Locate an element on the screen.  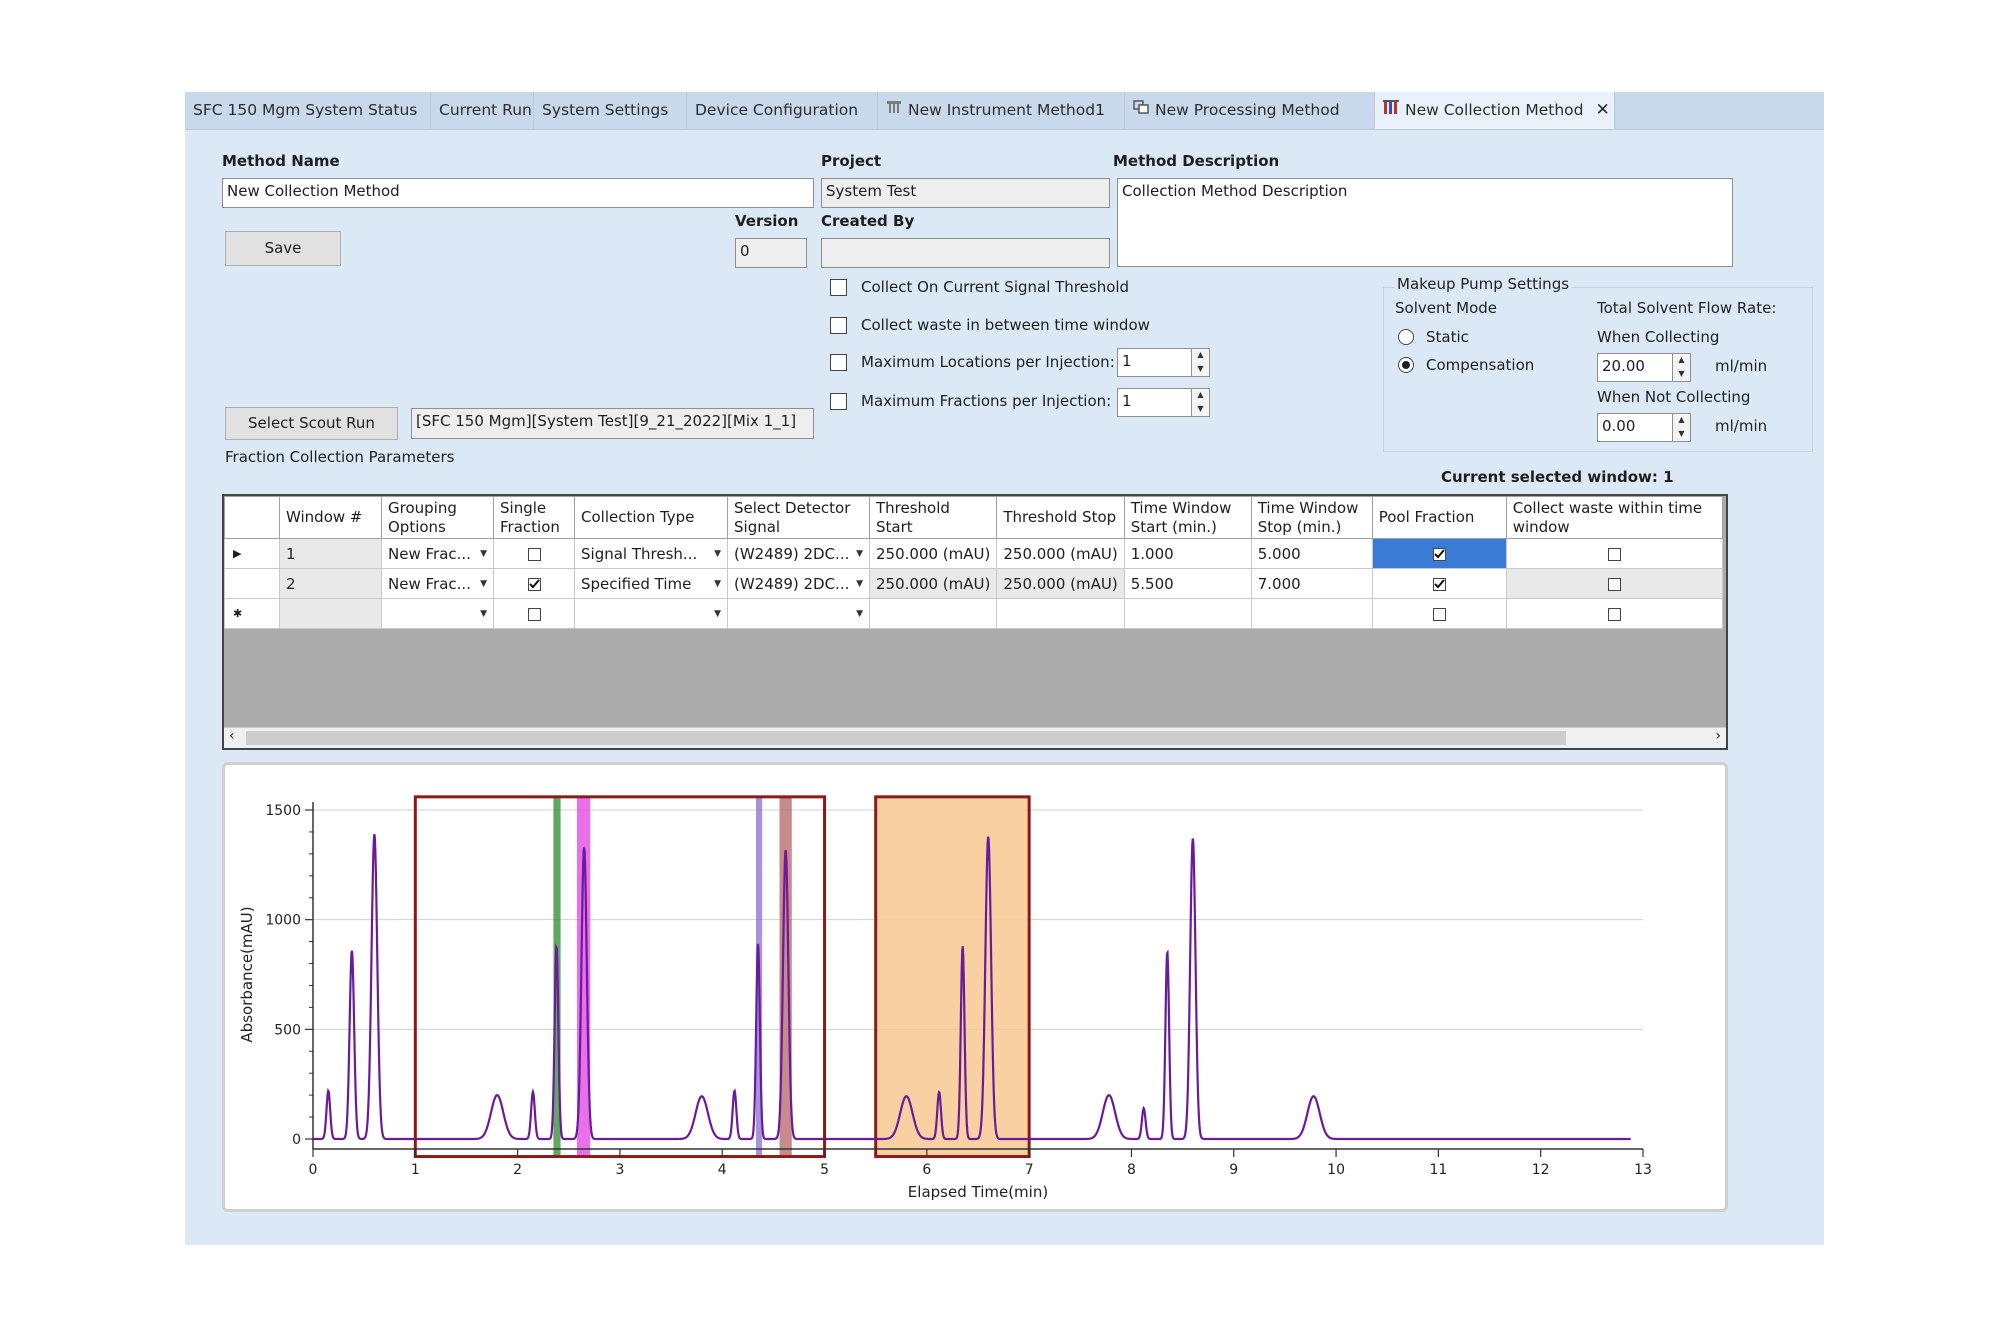
max-fractions-input: 1 is located at coordinates (1154, 402).